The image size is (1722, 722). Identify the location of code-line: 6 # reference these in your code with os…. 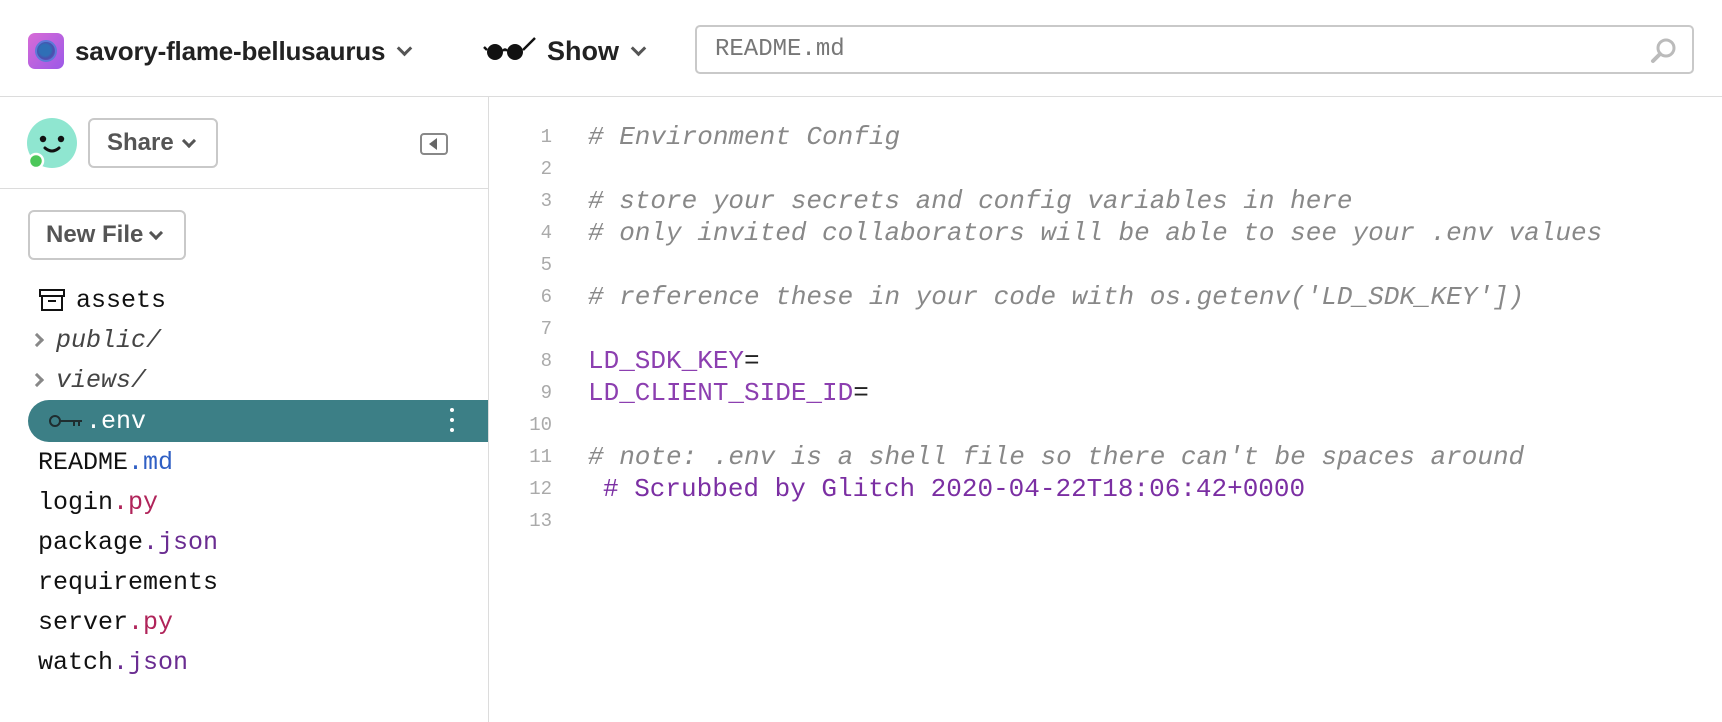
(1106, 297).